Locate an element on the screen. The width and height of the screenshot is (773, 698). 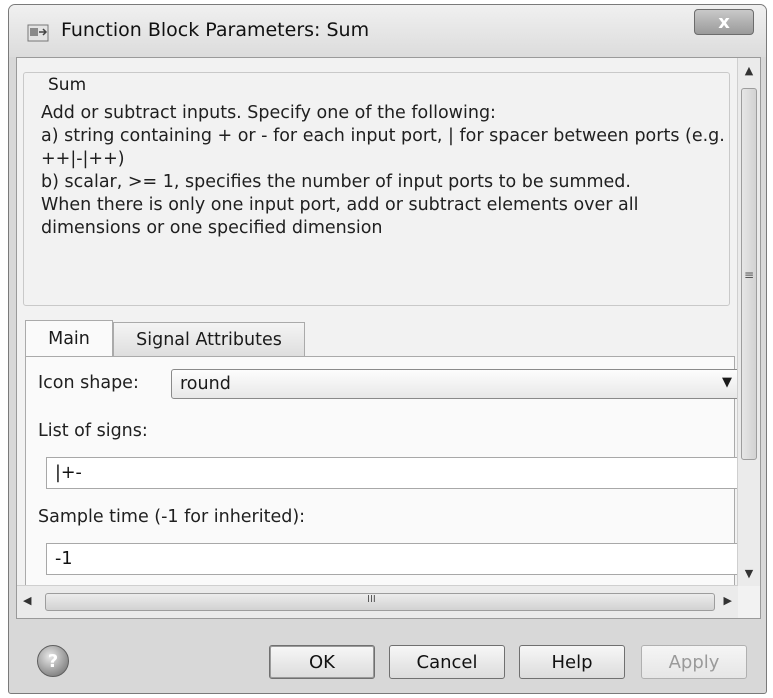
scroll-left-icon: ◀ is located at coordinates (27, 600).